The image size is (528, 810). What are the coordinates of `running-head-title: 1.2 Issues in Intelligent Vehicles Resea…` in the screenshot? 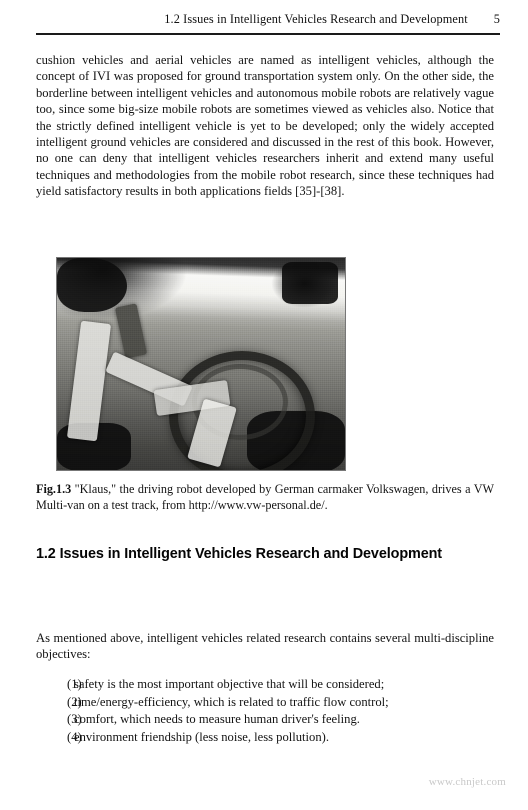 It's located at (316, 19).